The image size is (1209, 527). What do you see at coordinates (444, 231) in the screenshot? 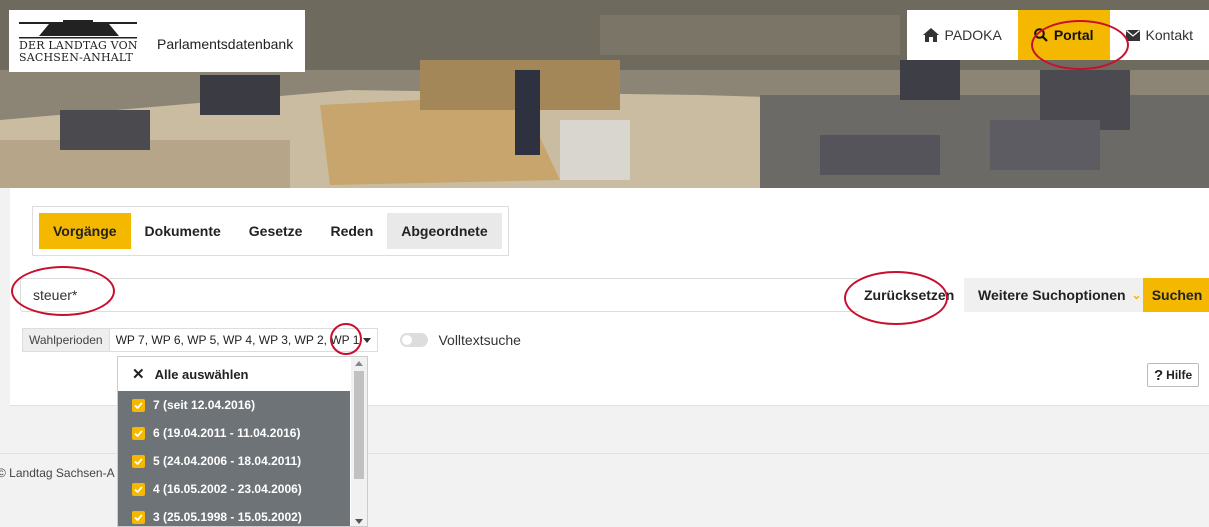
I see `tab-abgeordnete: Abgeordnete` at bounding box center [444, 231].